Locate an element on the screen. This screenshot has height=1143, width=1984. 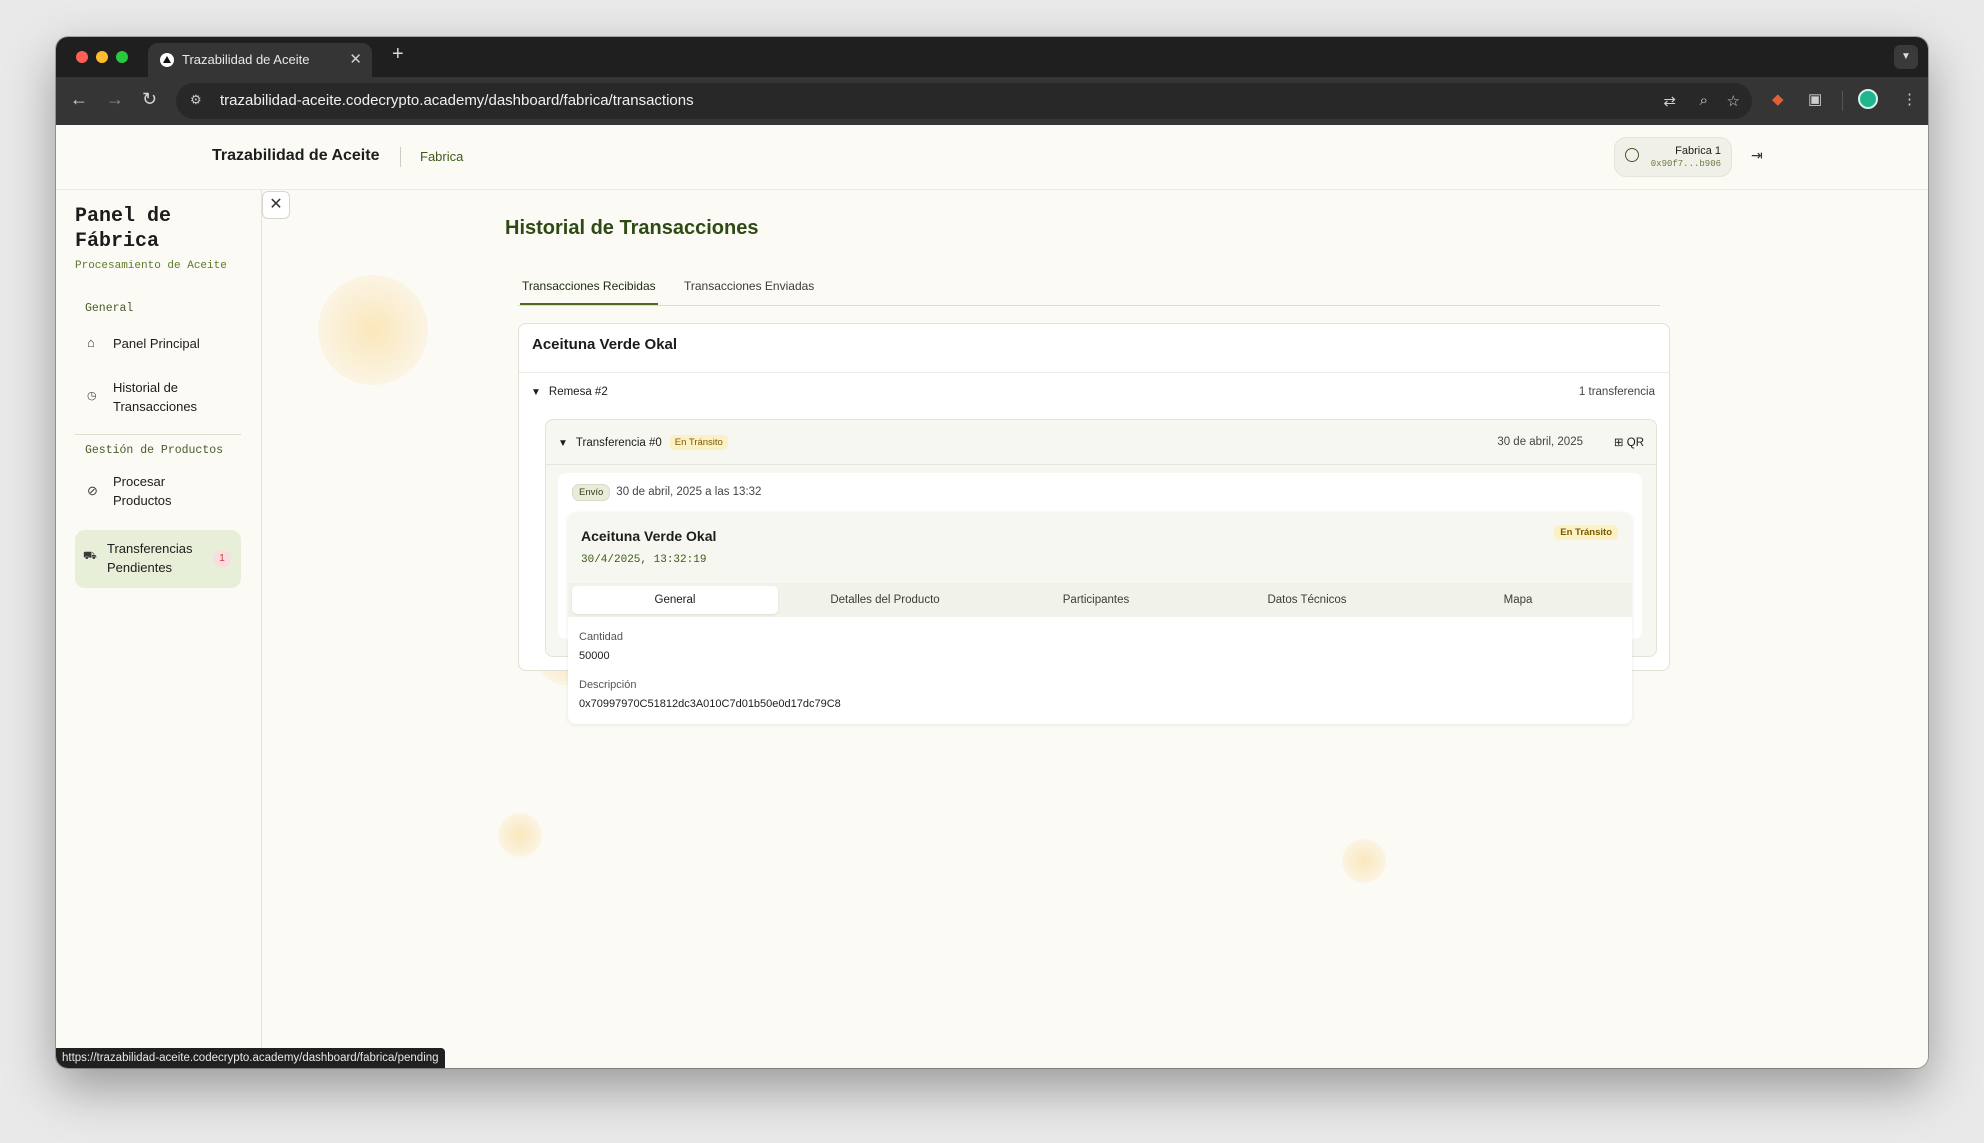
tab-strip: Trazabilidad de Aceite ✕ + ▼ is located at coordinates (992, 57).